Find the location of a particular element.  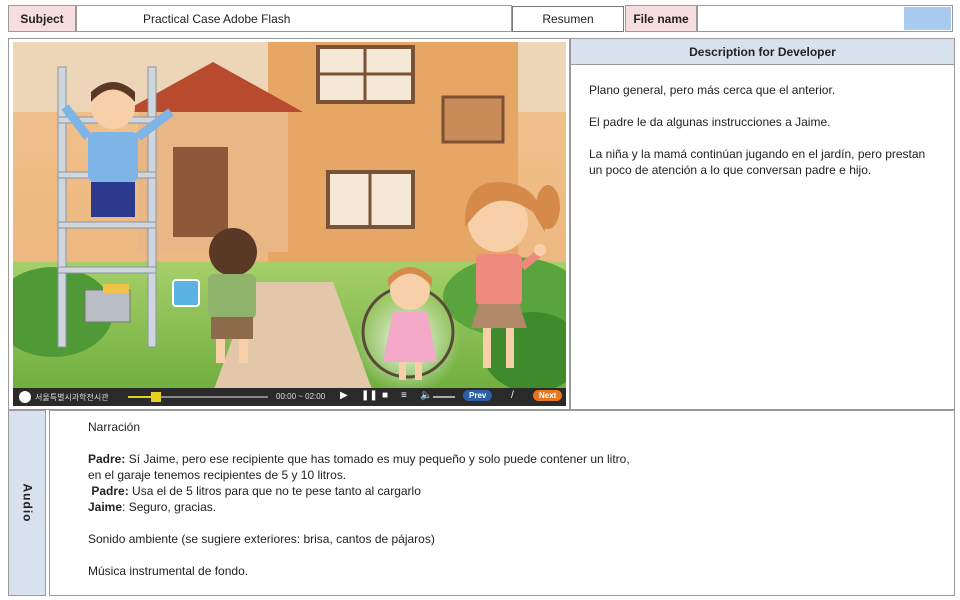

play-icon: ▶ is located at coordinates (344, 395).